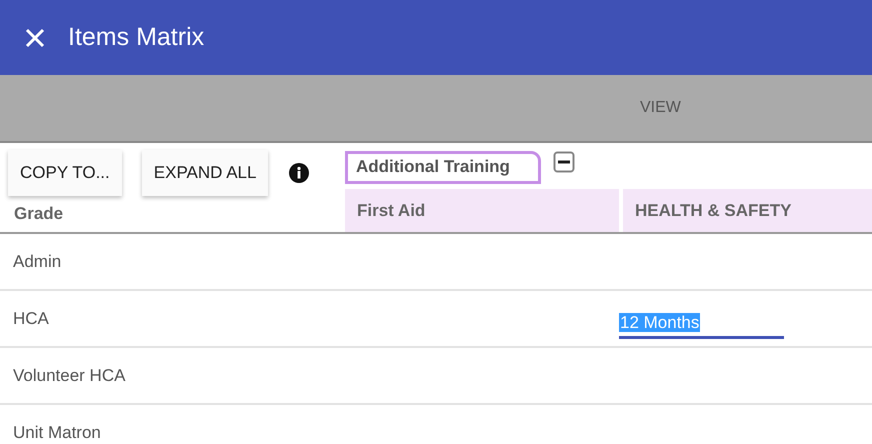 Image resolution: width=872 pixels, height=444 pixels. I want to click on expand-all-button: EXPAND ALL, so click(205, 173).